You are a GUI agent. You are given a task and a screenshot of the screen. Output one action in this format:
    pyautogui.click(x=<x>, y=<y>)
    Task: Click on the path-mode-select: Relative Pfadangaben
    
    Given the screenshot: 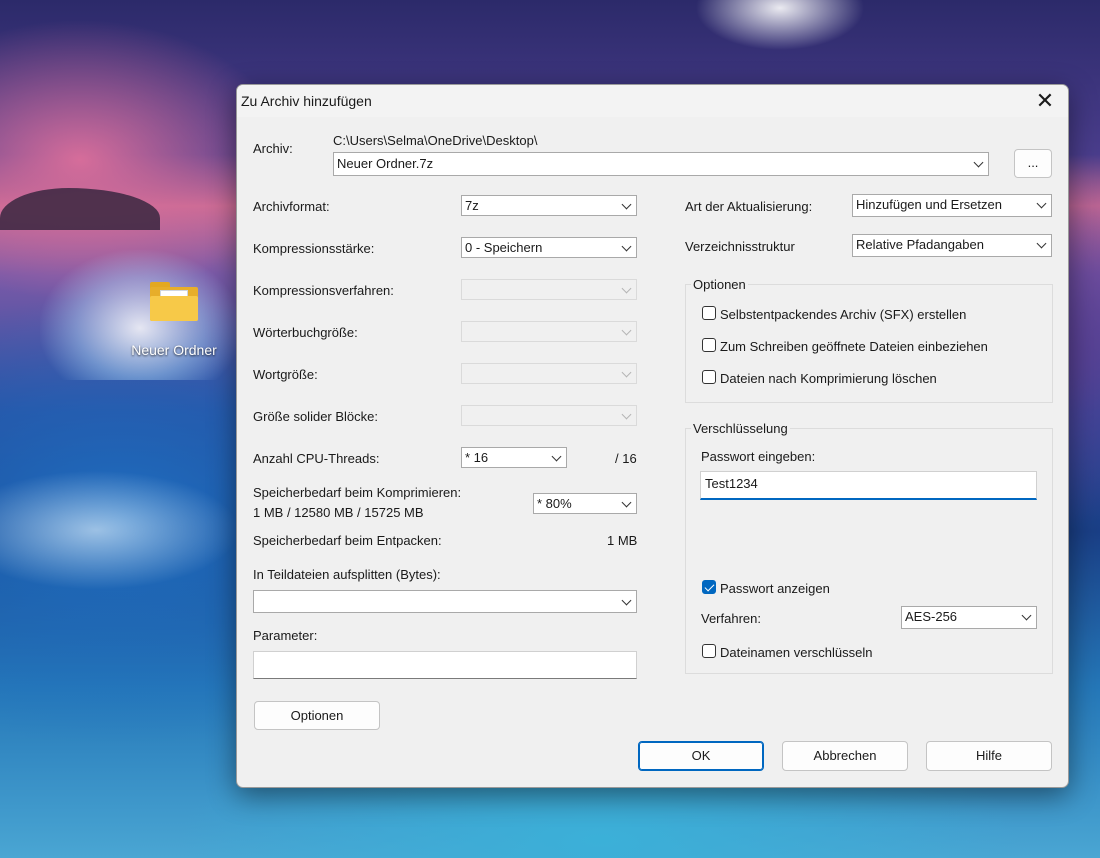 What is the action you would take?
    pyautogui.click(x=952, y=245)
    